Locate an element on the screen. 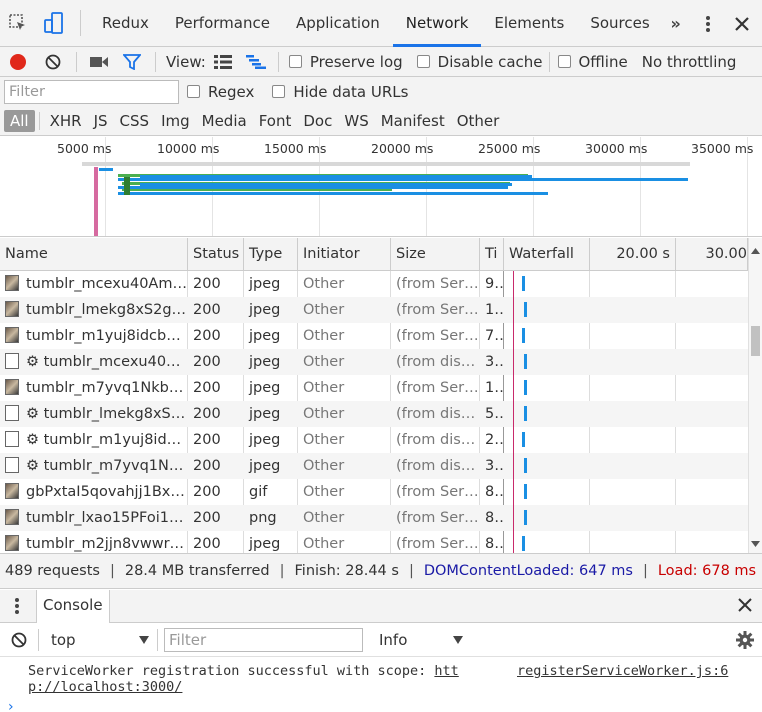 The height and width of the screenshot is (712, 762). column-header-initiator: Initiator is located at coordinates (344, 254).